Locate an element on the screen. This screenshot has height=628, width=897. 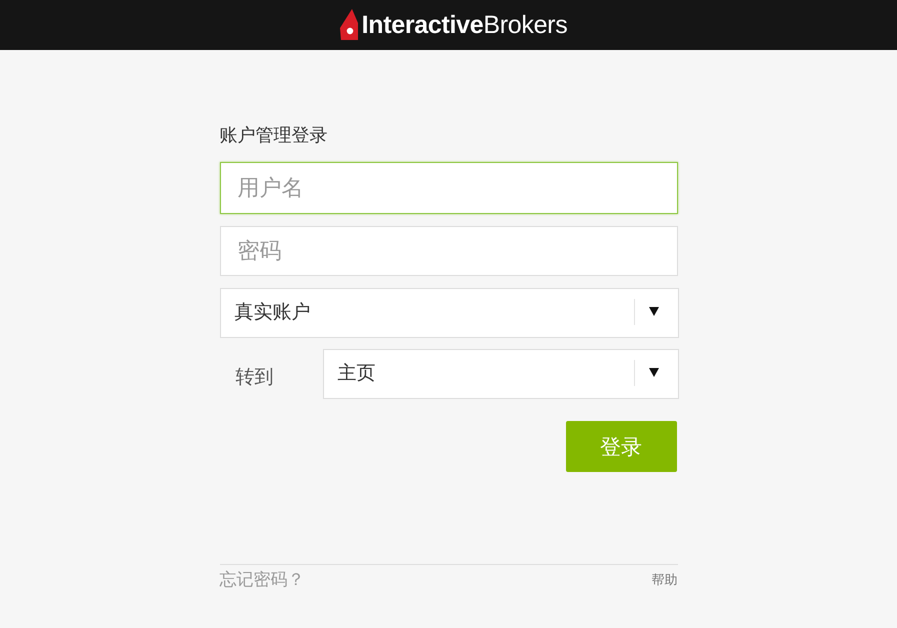
password-field: 密码 is located at coordinates (449, 251).